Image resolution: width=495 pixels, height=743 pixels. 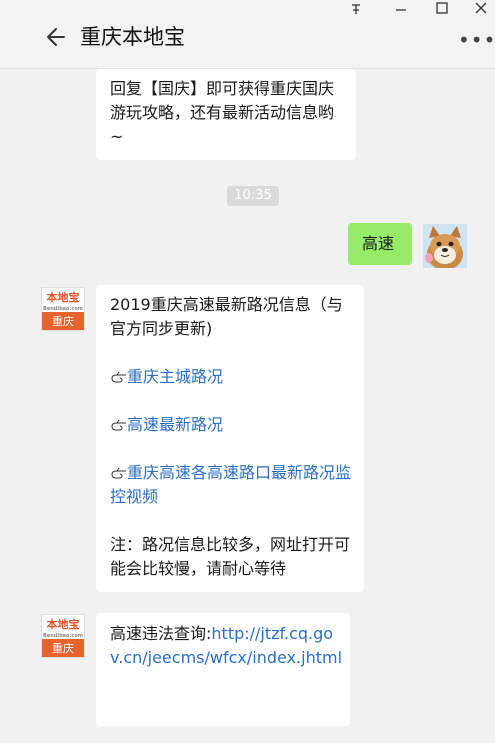 I want to click on road-link-highway: 高速最新路况, so click(x=175, y=424).